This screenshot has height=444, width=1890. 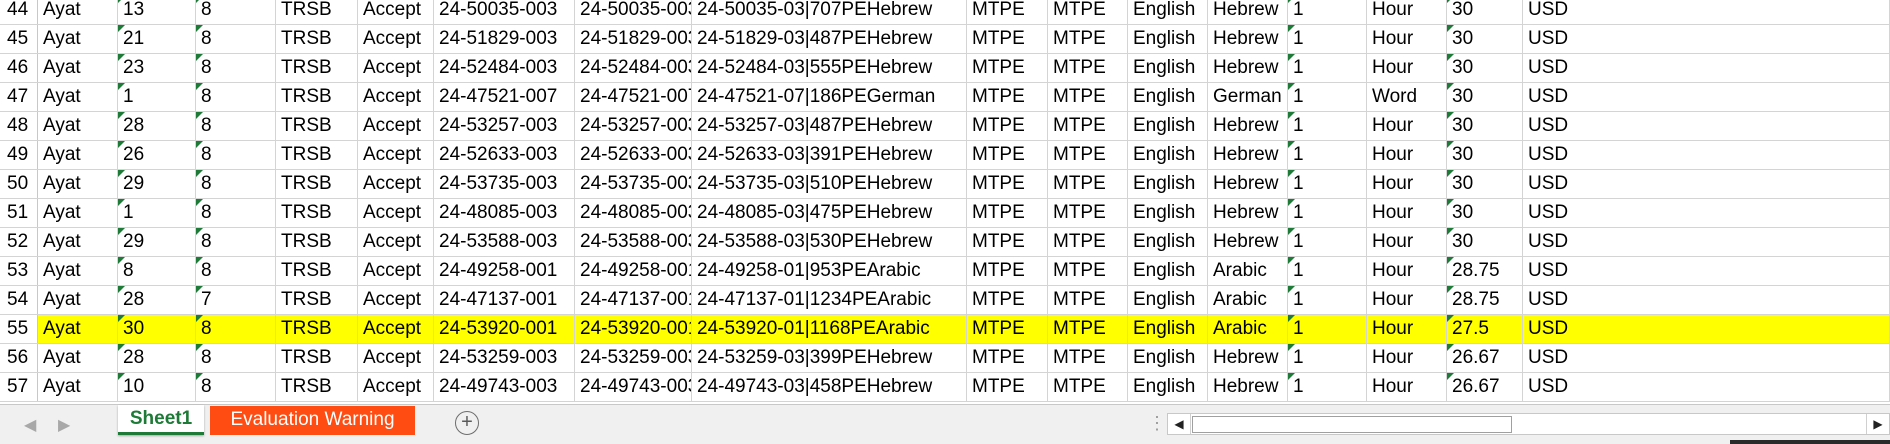 I want to click on row-header: 57, so click(x=19, y=387).